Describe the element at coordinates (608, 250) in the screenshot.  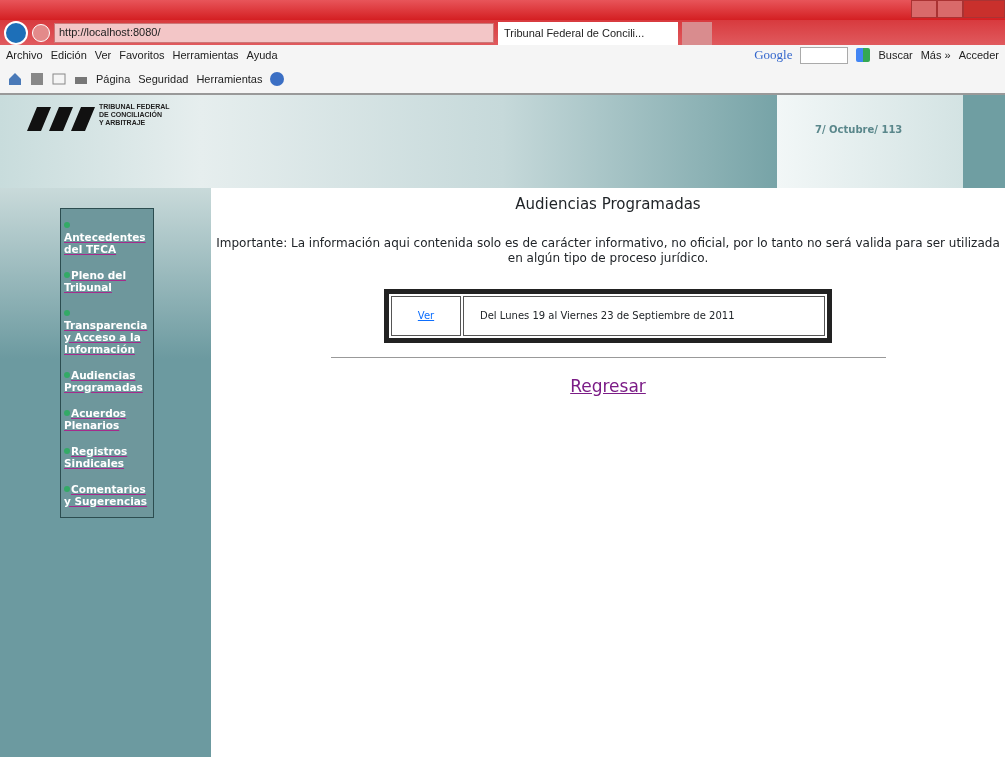
I see `notice-text: Importante: La información aqui contenida solo es de carácter informativo, no oficial, por lo tanto no será valida para ser utilizada en algún tipo de proceso jurídico.` at that location.